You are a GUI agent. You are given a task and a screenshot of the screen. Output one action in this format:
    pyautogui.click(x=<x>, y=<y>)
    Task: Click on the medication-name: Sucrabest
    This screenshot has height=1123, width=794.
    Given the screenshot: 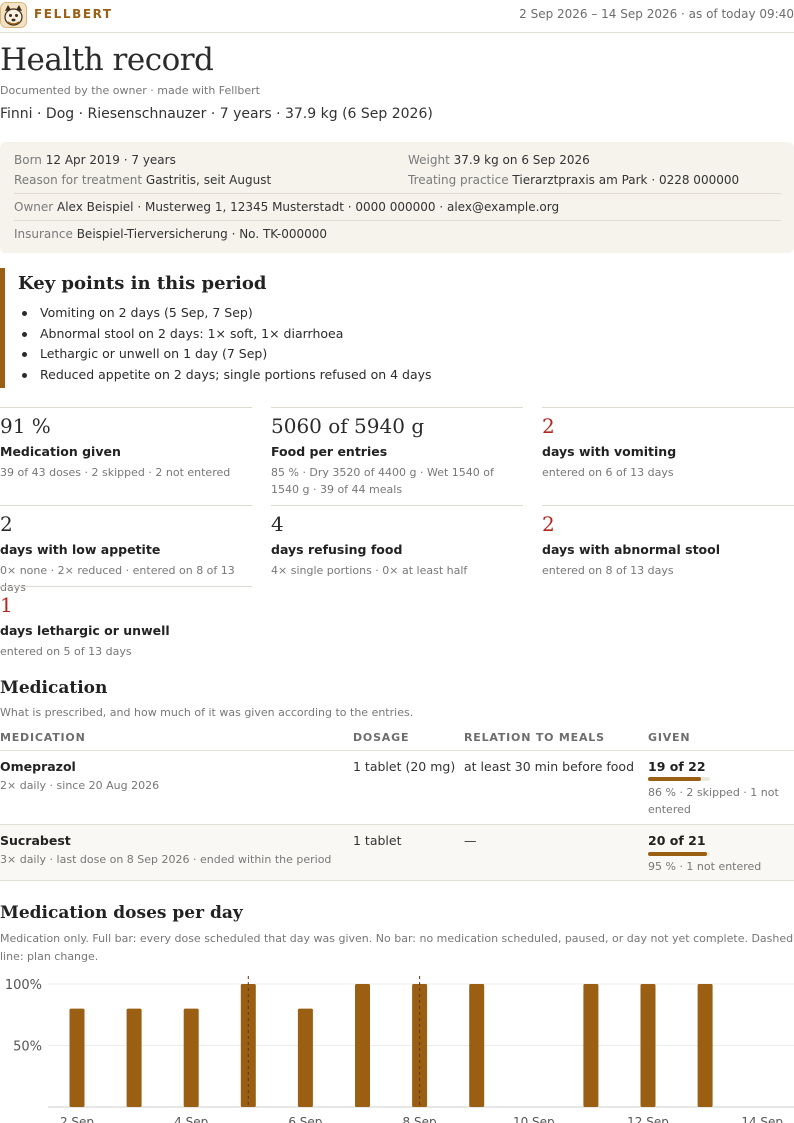 What is the action you would take?
    pyautogui.click(x=35, y=840)
    